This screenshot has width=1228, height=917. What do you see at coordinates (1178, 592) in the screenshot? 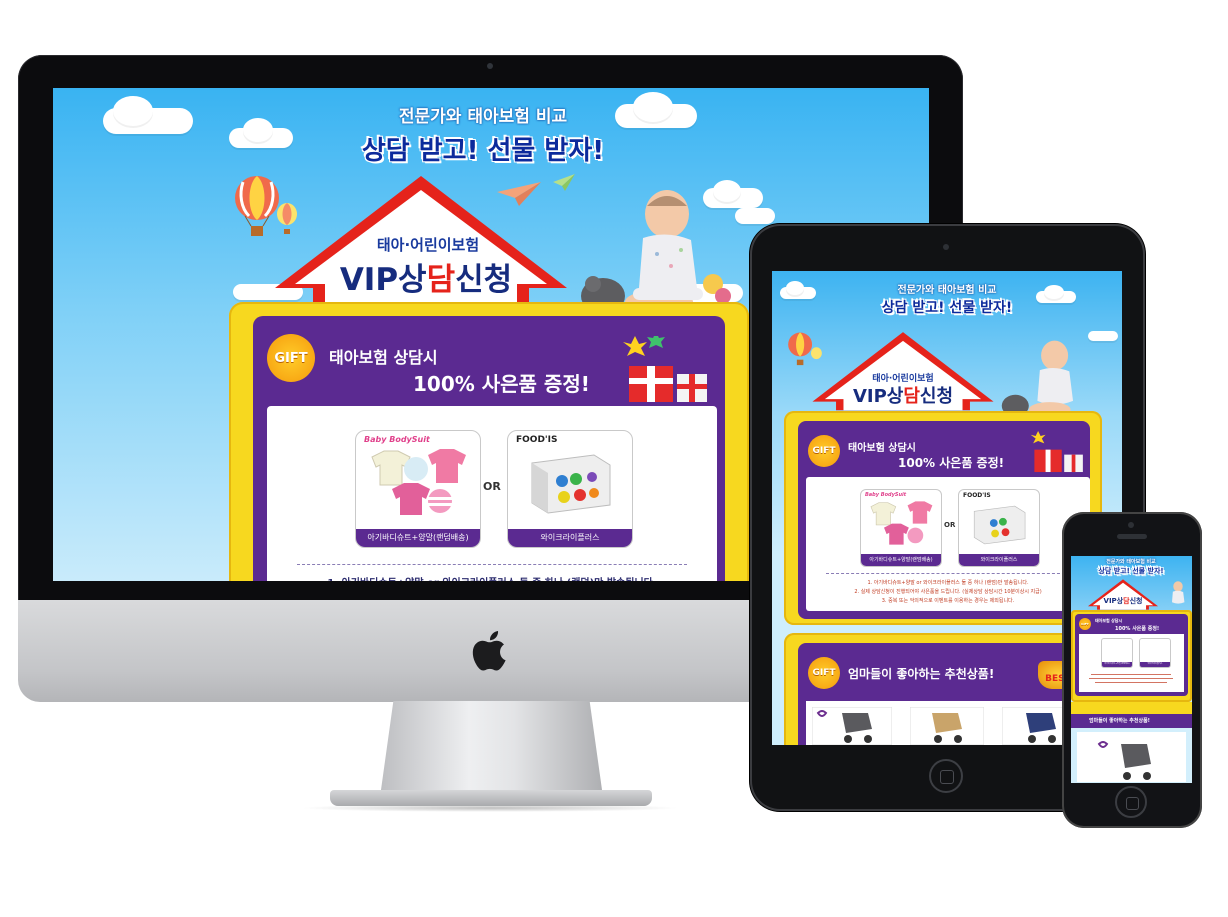
I see `baby-photo` at bounding box center [1178, 592].